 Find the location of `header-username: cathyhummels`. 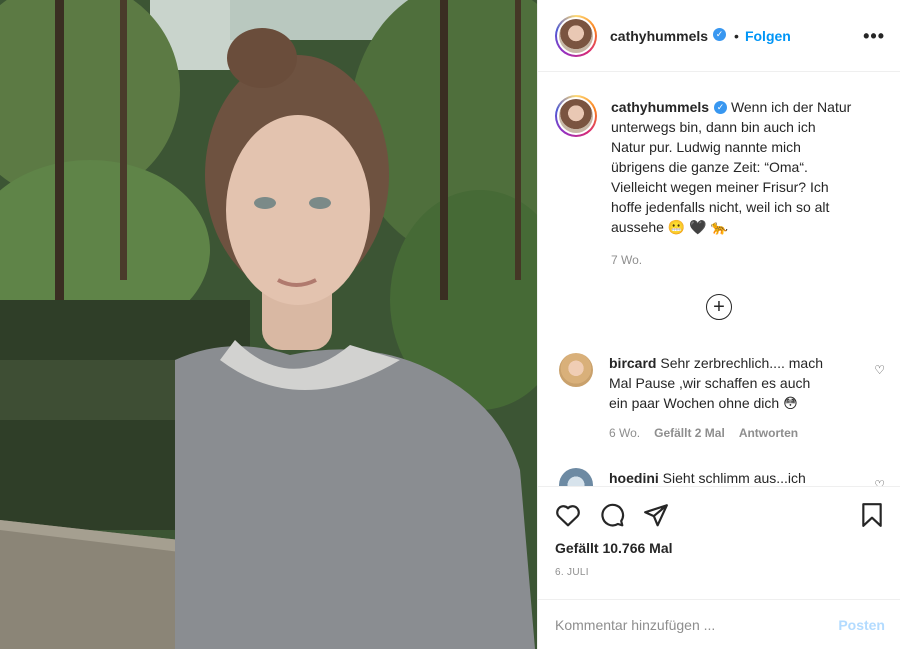

header-username: cathyhummels is located at coordinates (659, 36).